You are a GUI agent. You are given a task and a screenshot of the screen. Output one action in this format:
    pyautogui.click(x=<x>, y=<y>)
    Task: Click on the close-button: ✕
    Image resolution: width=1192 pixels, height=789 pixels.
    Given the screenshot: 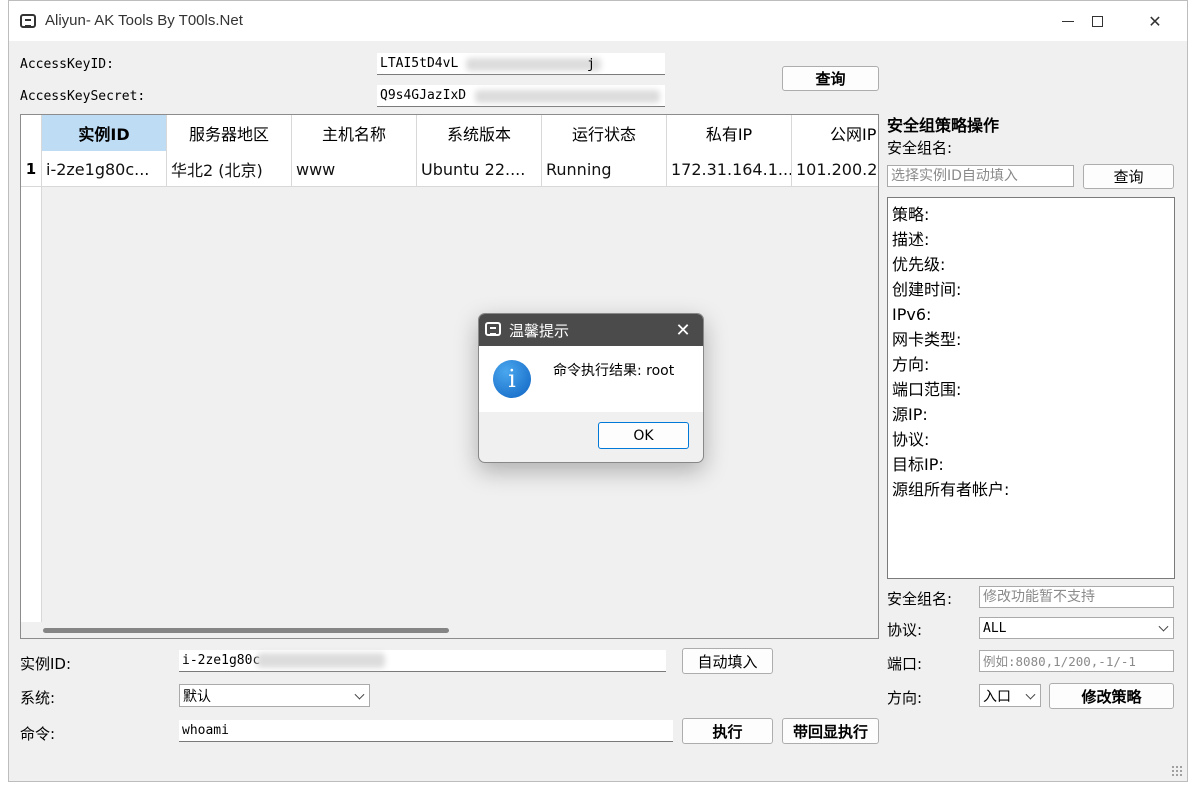 What is the action you would take?
    pyautogui.click(x=1155, y=21)
    